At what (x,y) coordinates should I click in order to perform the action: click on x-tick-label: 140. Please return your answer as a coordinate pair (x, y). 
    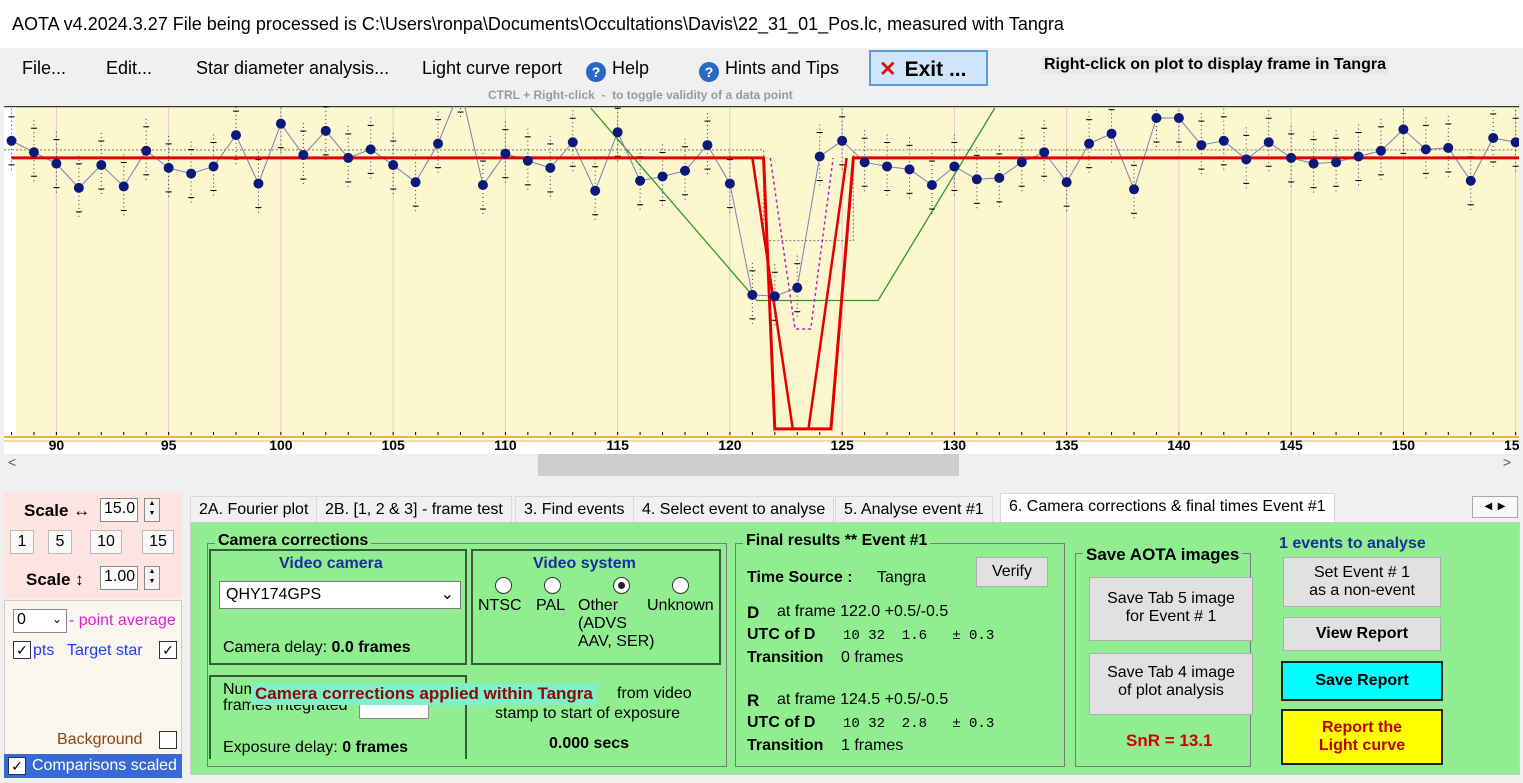
    Looking at the image, I should click on (1179, 445).